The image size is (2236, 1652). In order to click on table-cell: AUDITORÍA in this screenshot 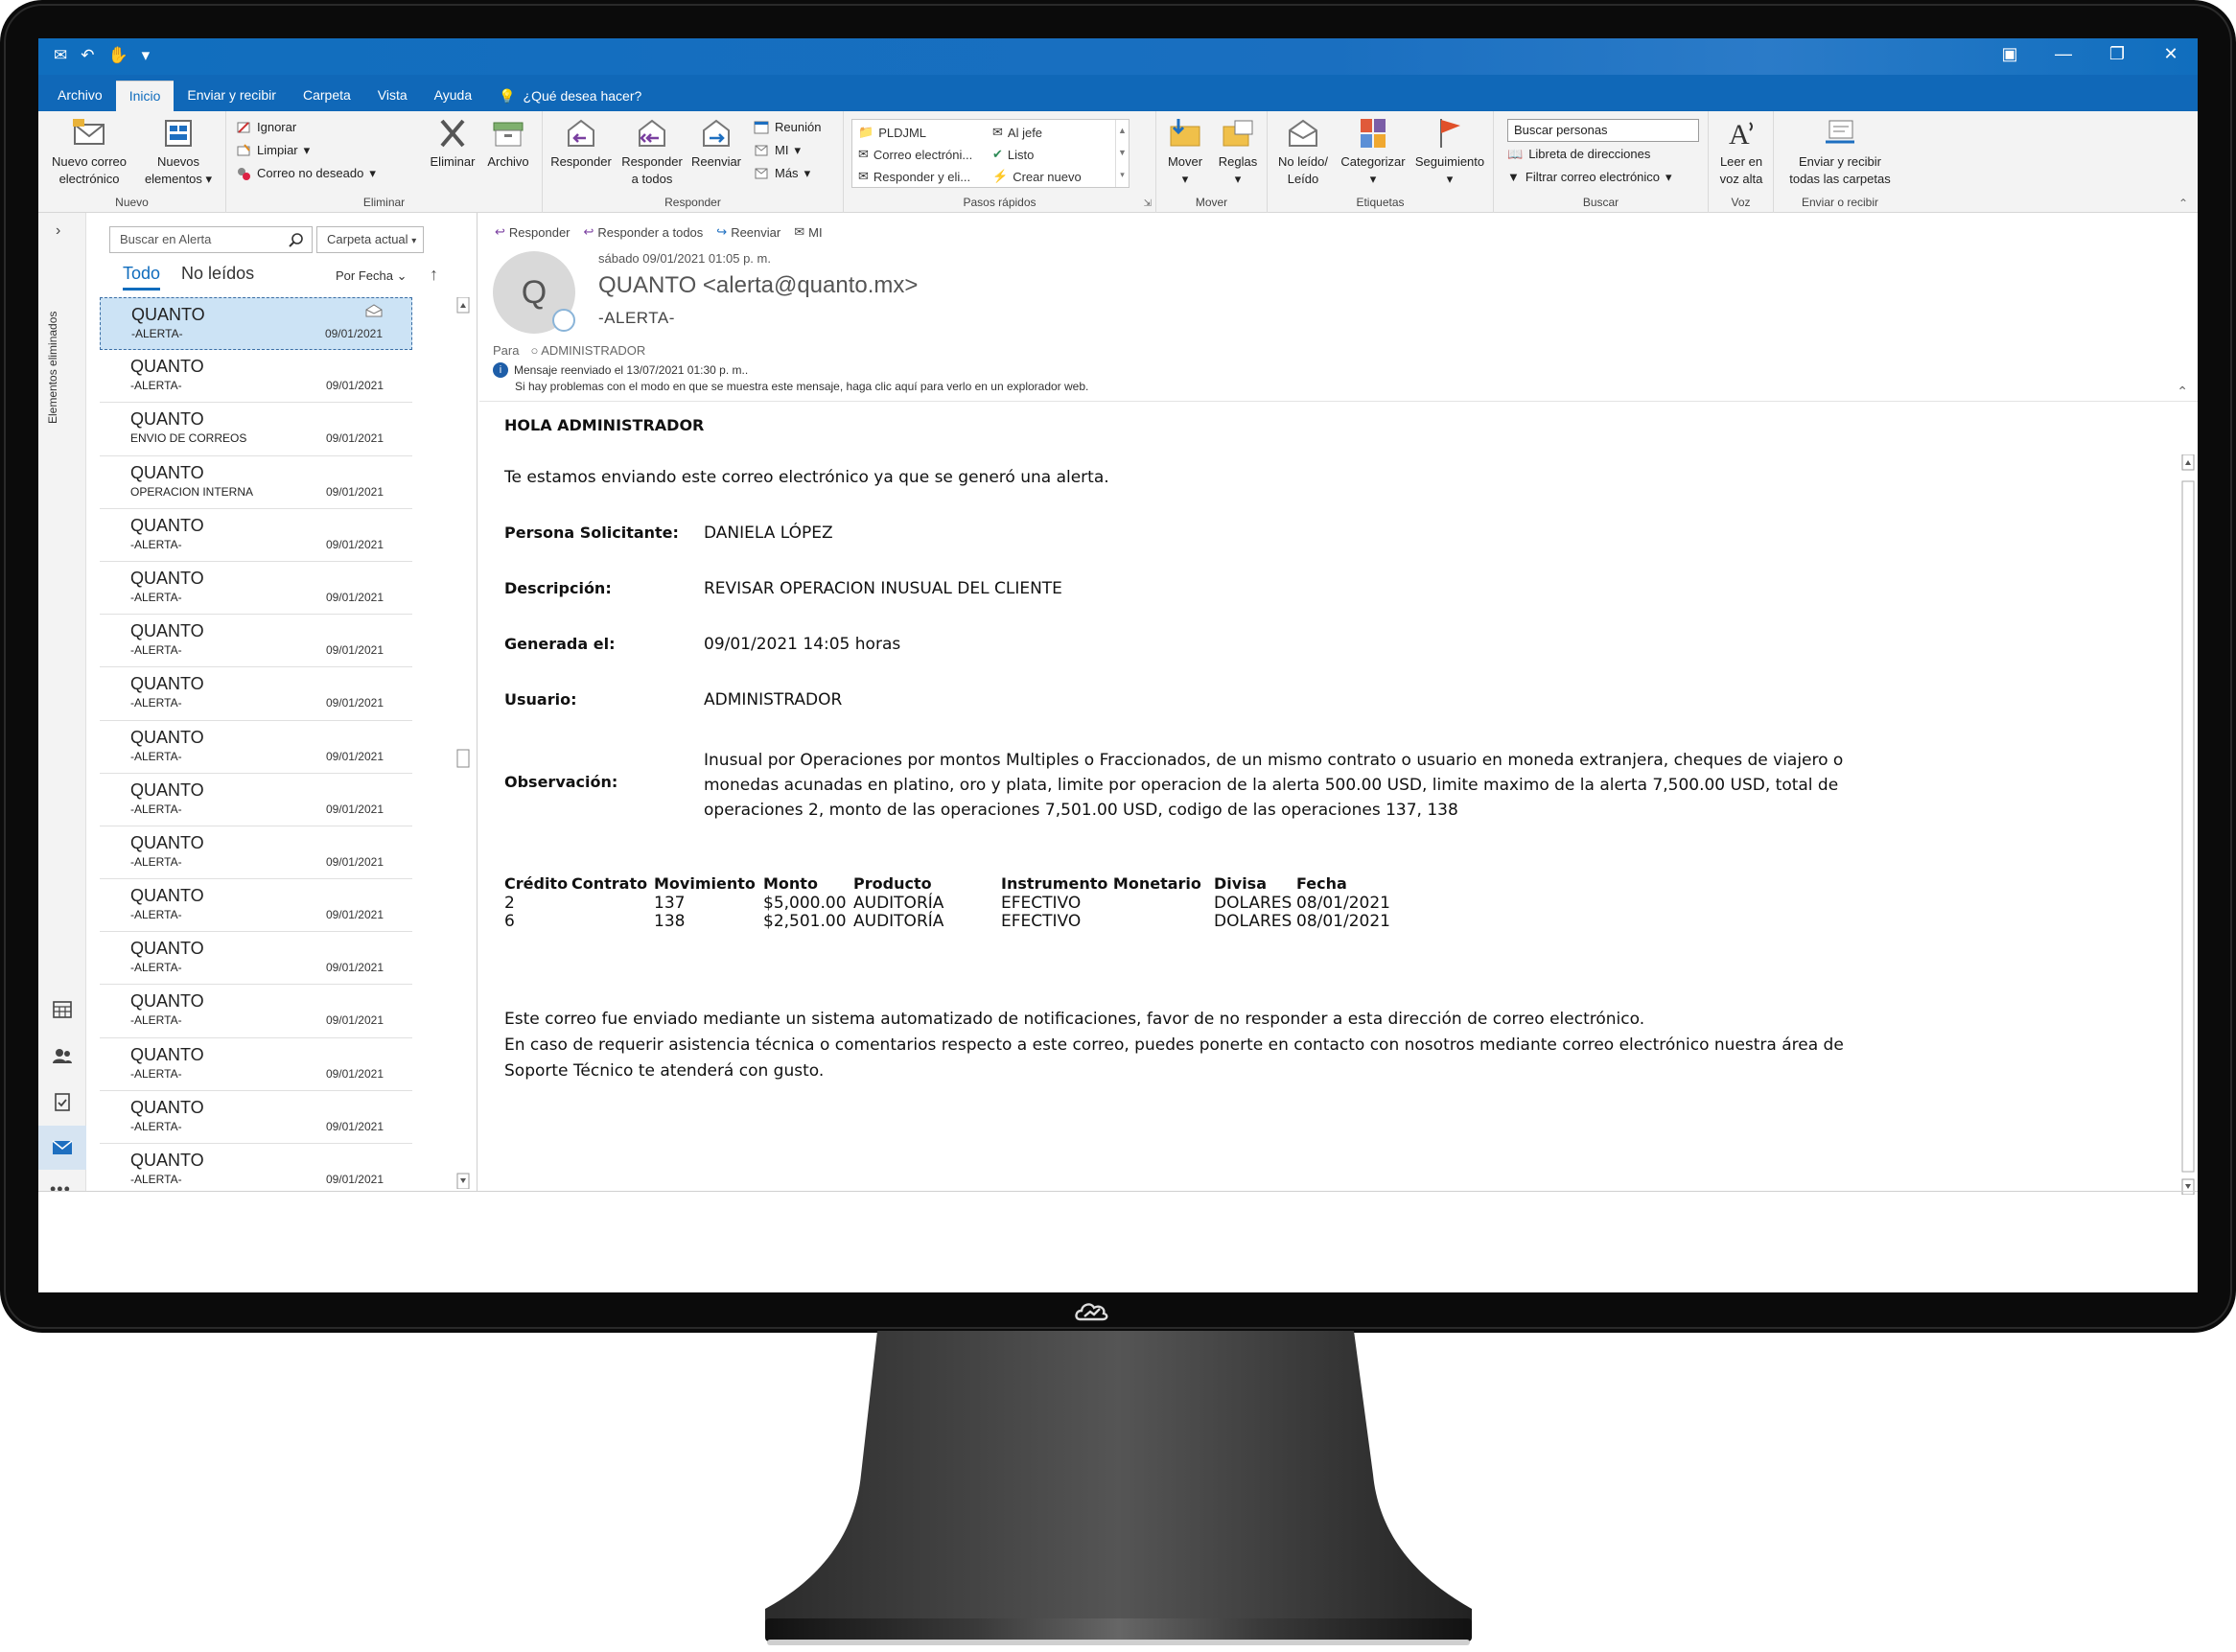, I will do `click(898, 921)`.